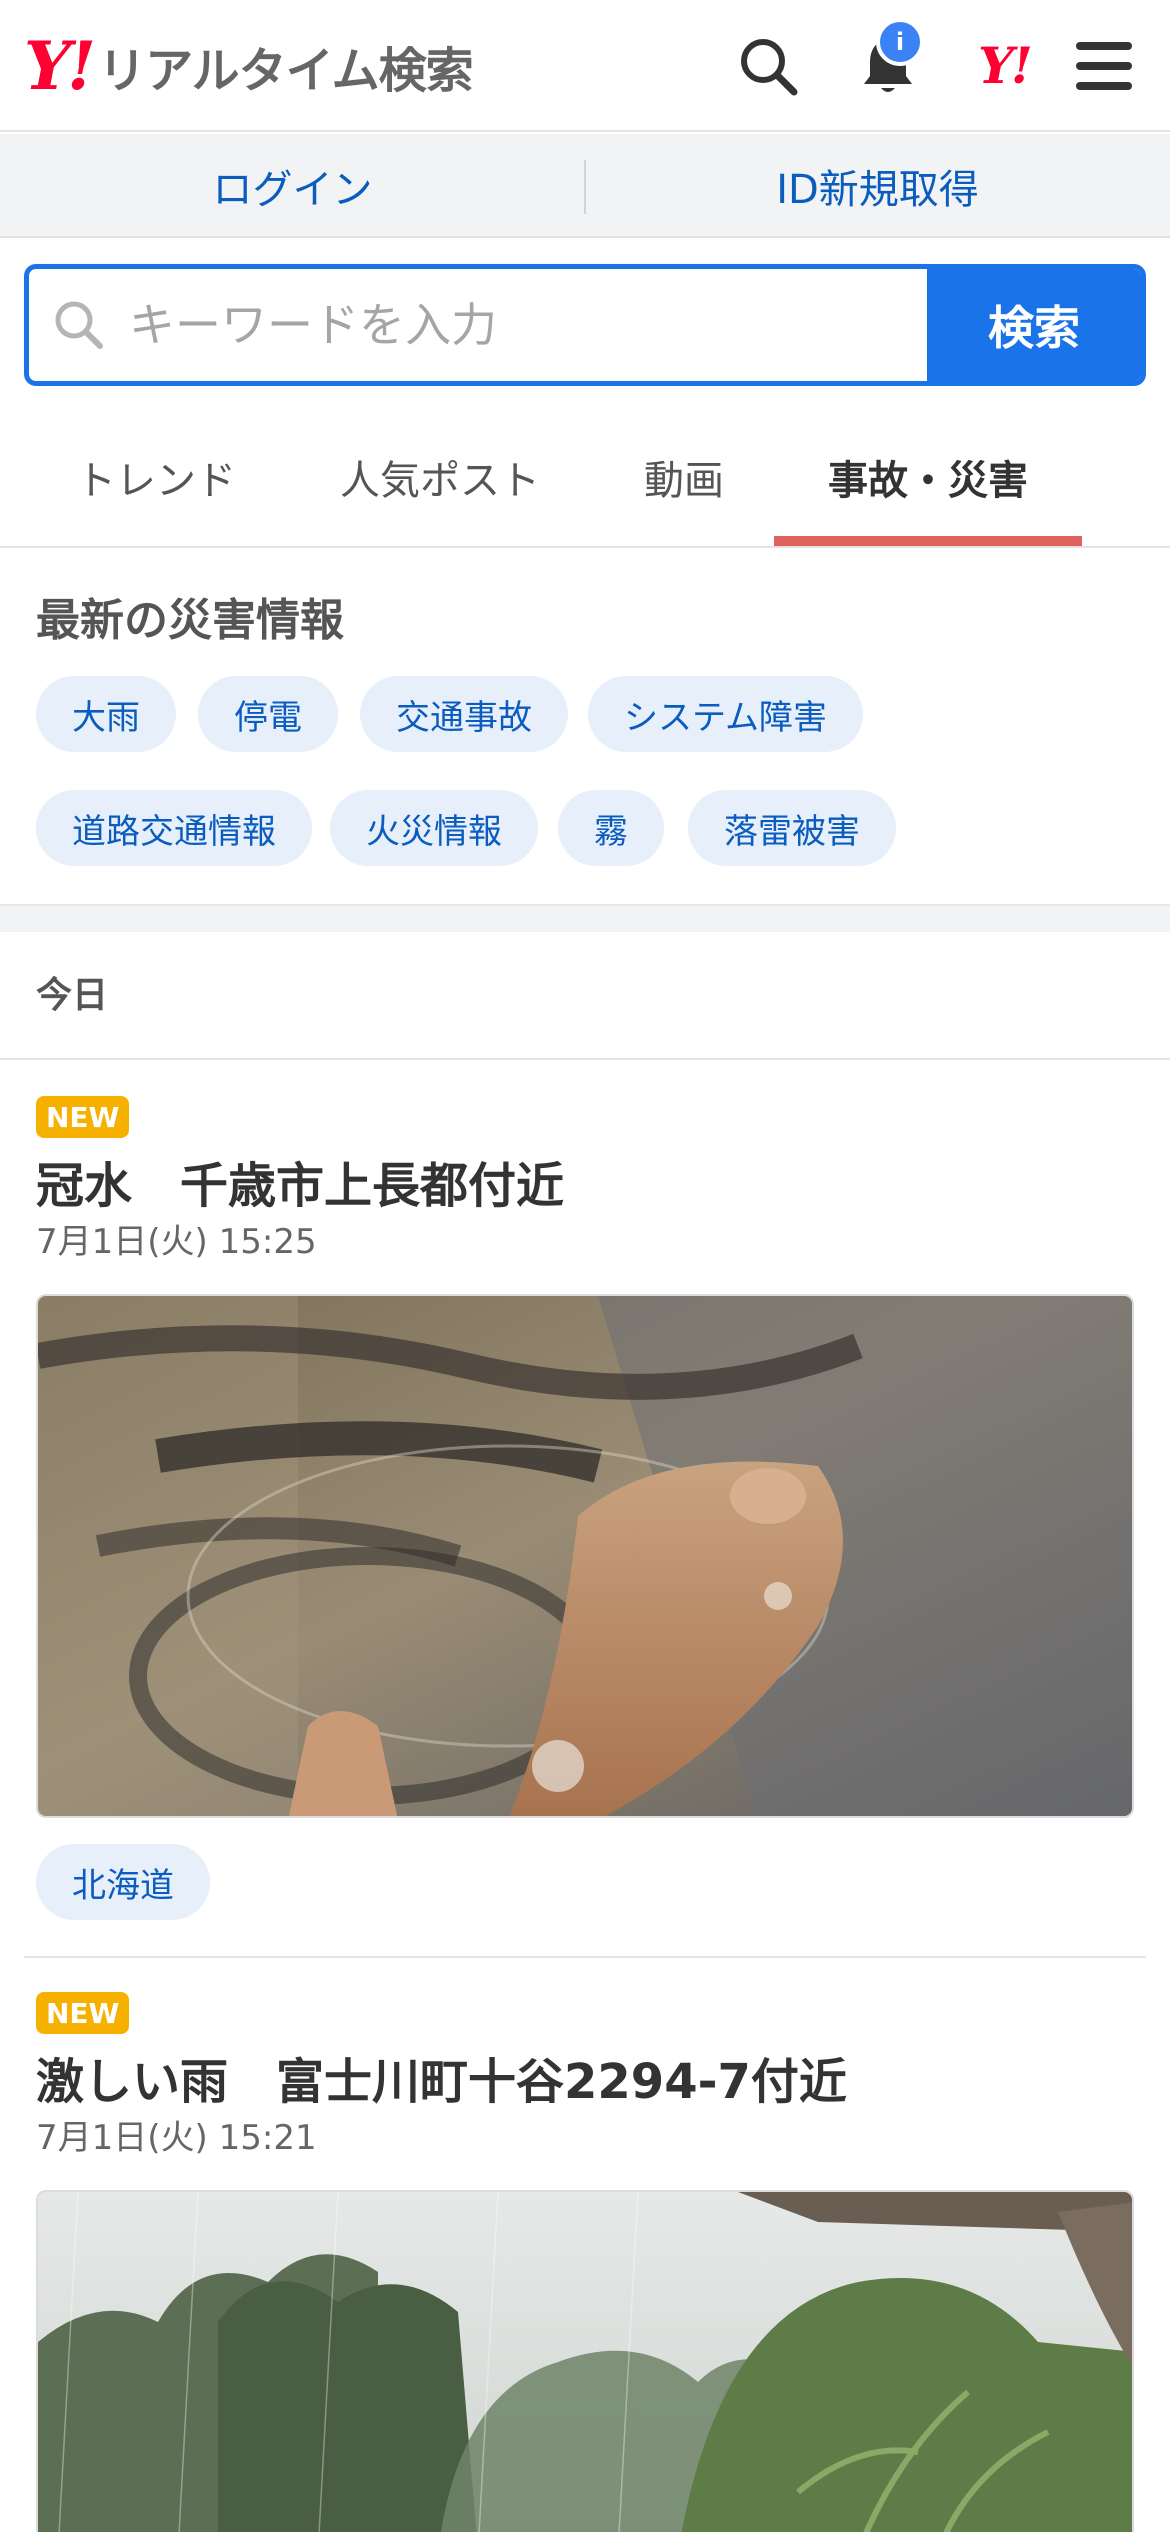 Image resolution: width=1170 pixels, height=2532 pixels. Describe the element at coordinates (900, 42) in the screenshot. I see `notification-badge: i` at that location.